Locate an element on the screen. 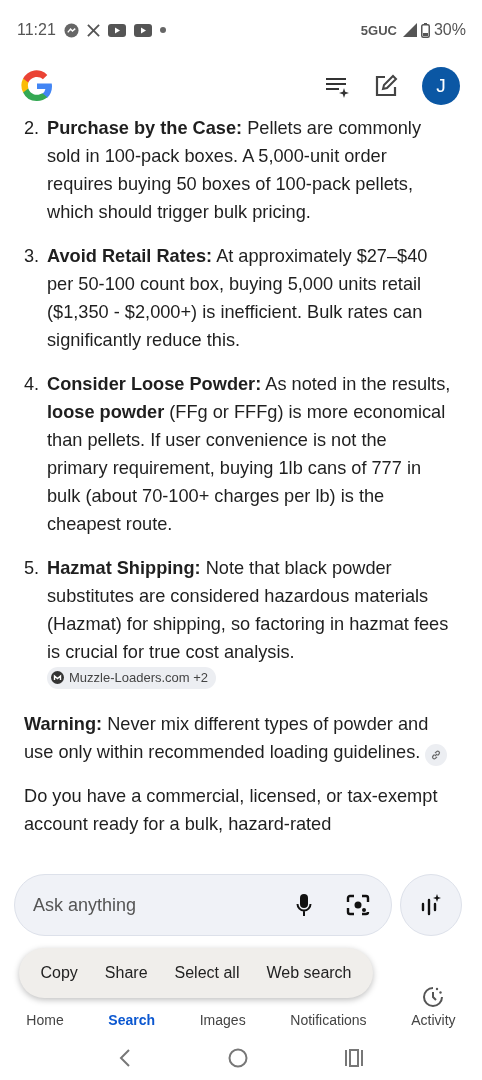 This screenshot has height=1080, width=482. status-time: 11:21 is located at coordinates (36, 30).